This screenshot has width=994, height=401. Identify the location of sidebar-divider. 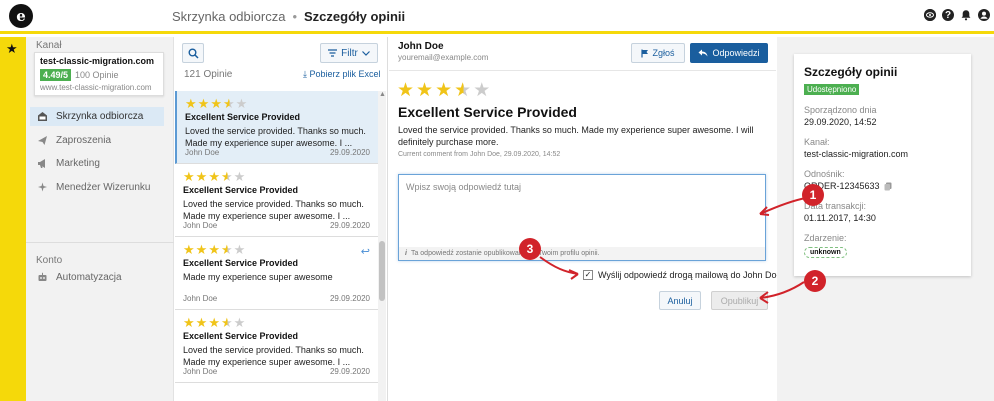
(100, 242).